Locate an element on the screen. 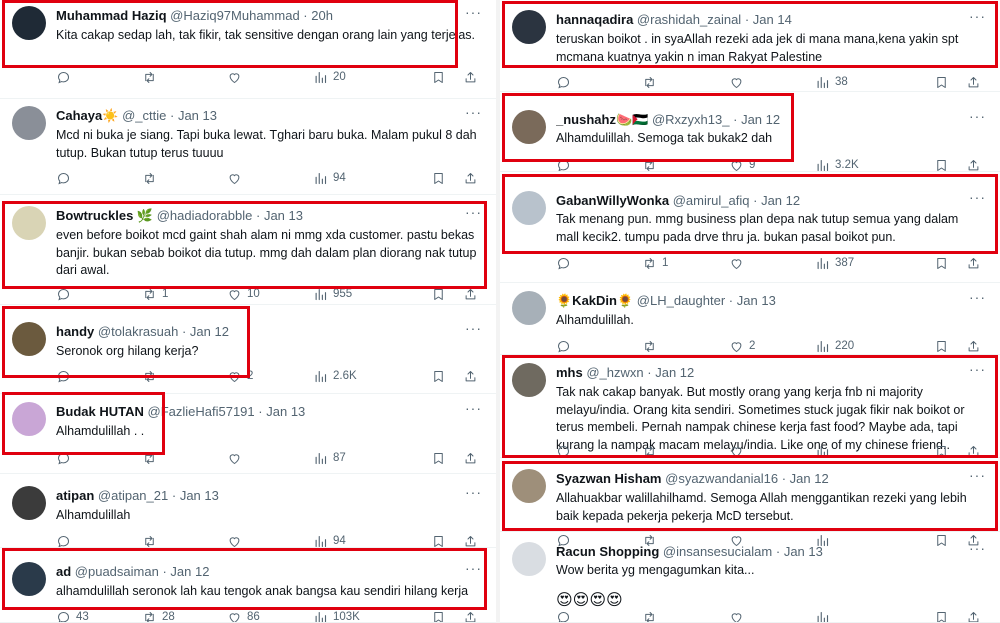 The width and height of the screenshot is (1000, 623). display-name: _nushahz🍉🇵🇸 is located at coordinates (602, 119).